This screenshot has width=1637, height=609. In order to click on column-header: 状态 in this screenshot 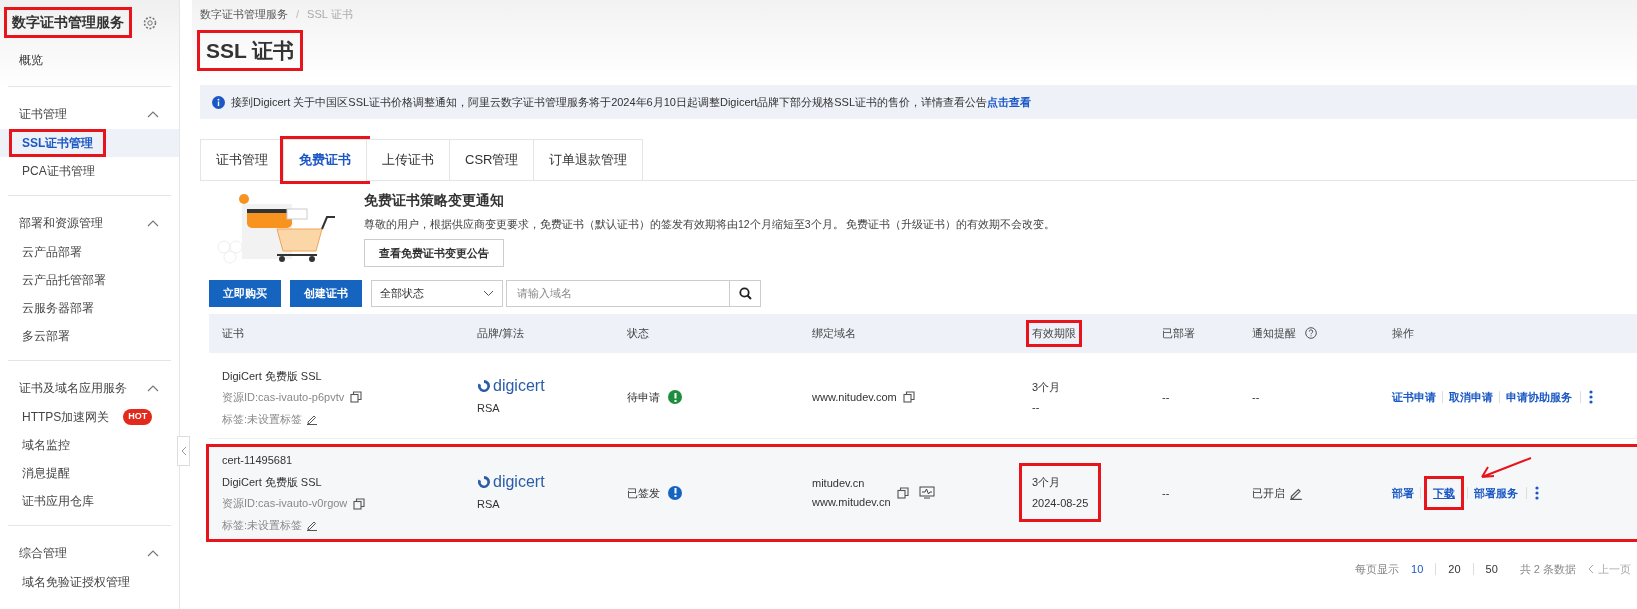, I will do `click(638, 333)`.